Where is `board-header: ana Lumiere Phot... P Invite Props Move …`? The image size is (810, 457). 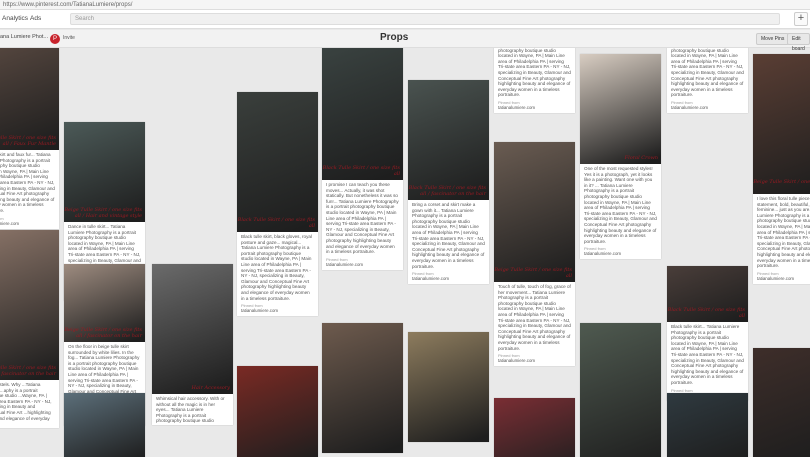
board-header: ana Lumiere Phot... P Invite Props Move … is located at coordinates (405, 41).